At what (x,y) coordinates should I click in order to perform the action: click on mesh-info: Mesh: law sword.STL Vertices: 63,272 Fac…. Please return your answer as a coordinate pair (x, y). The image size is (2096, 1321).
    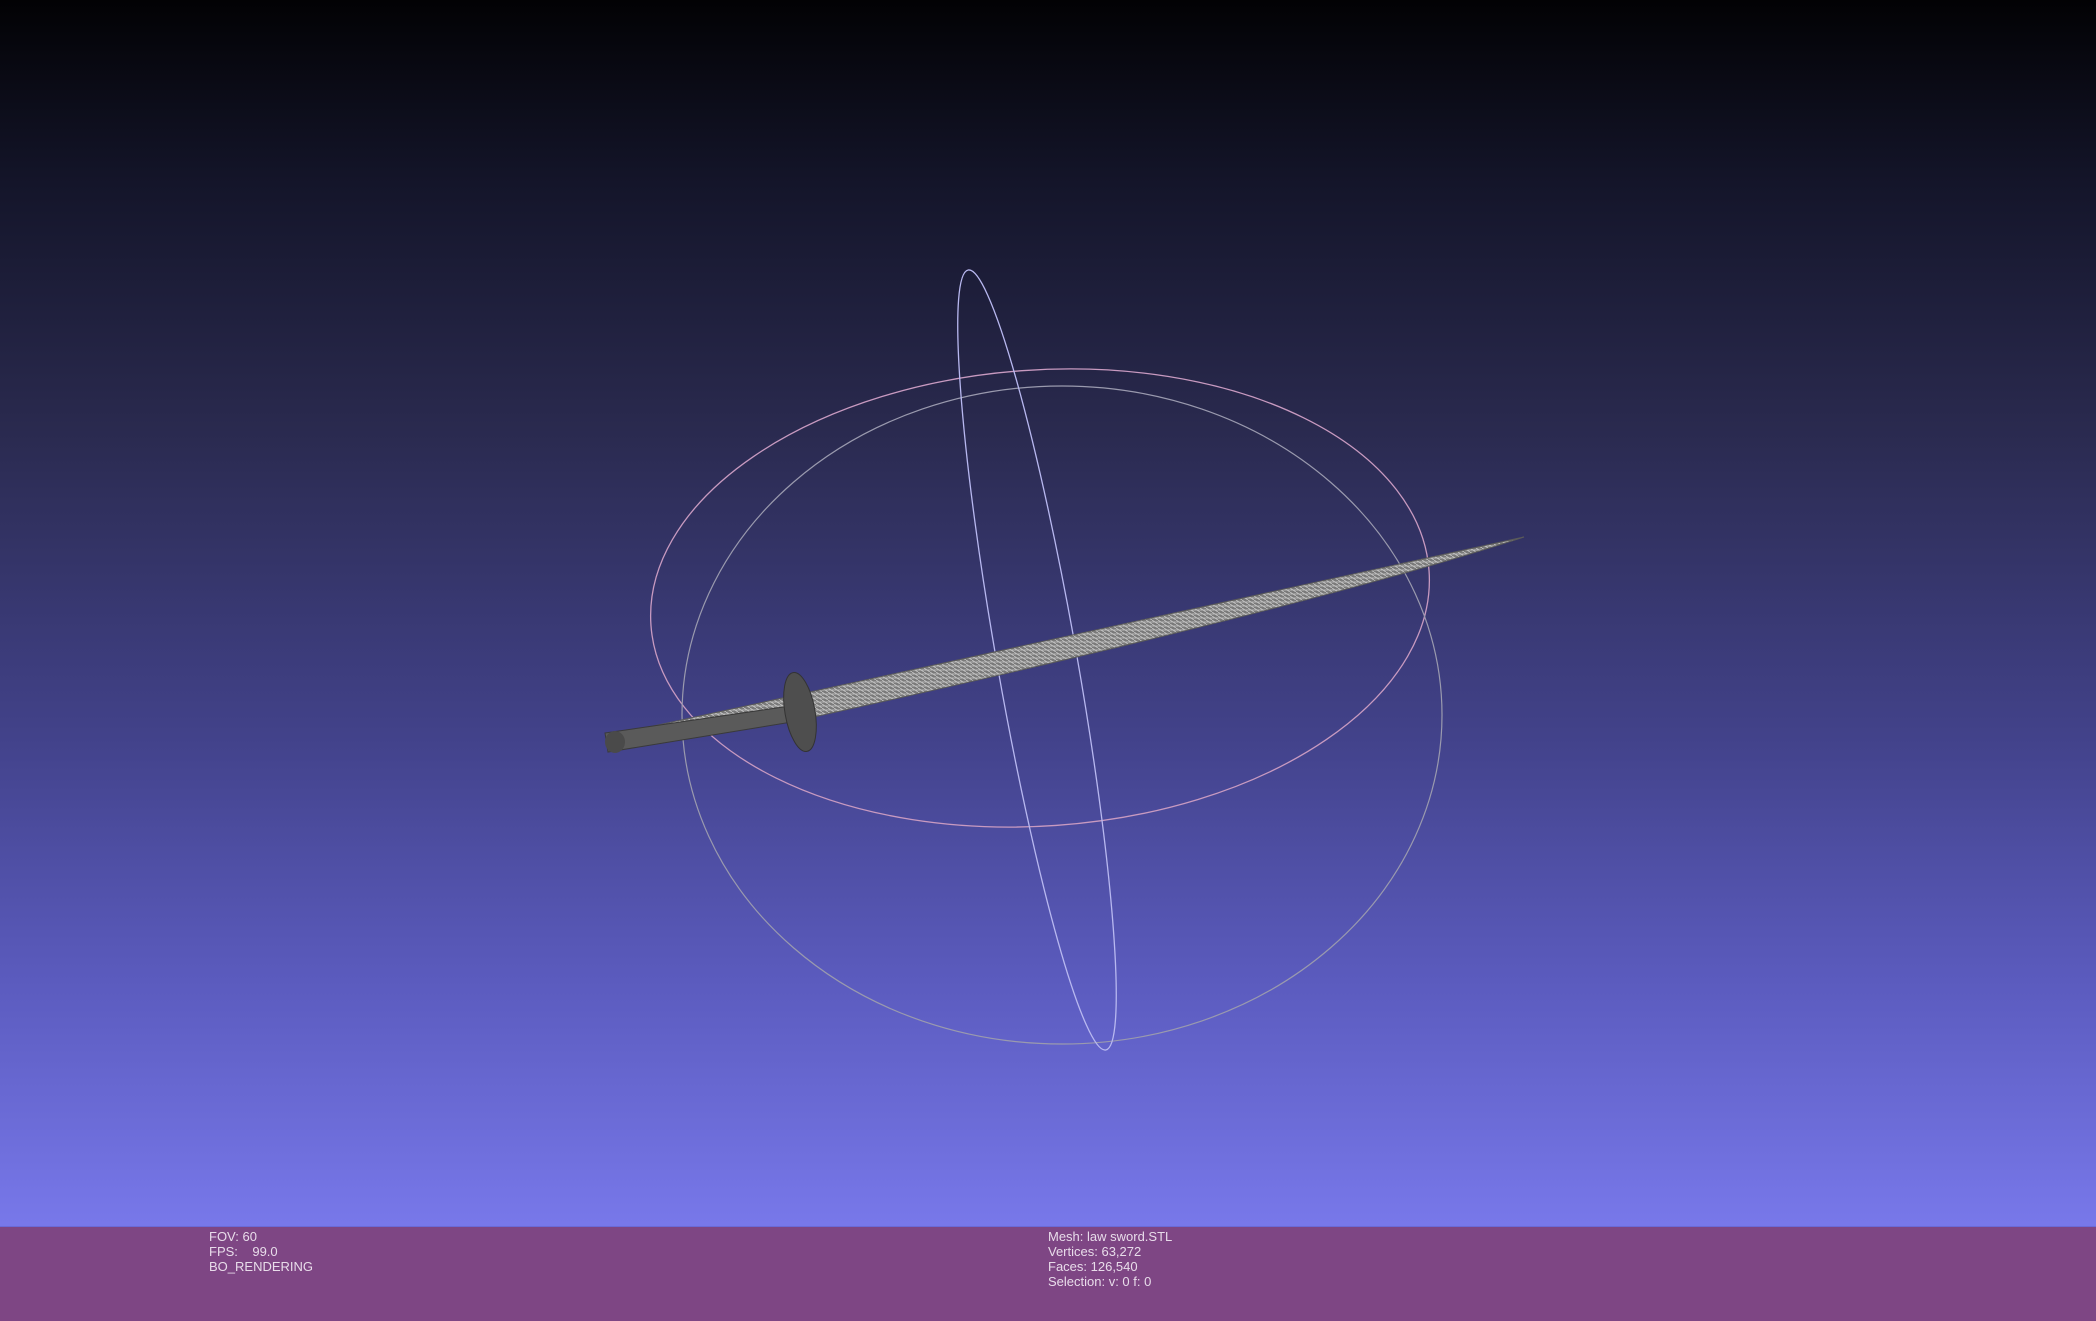
    Looking at the image, I should click on (1110, 1259).